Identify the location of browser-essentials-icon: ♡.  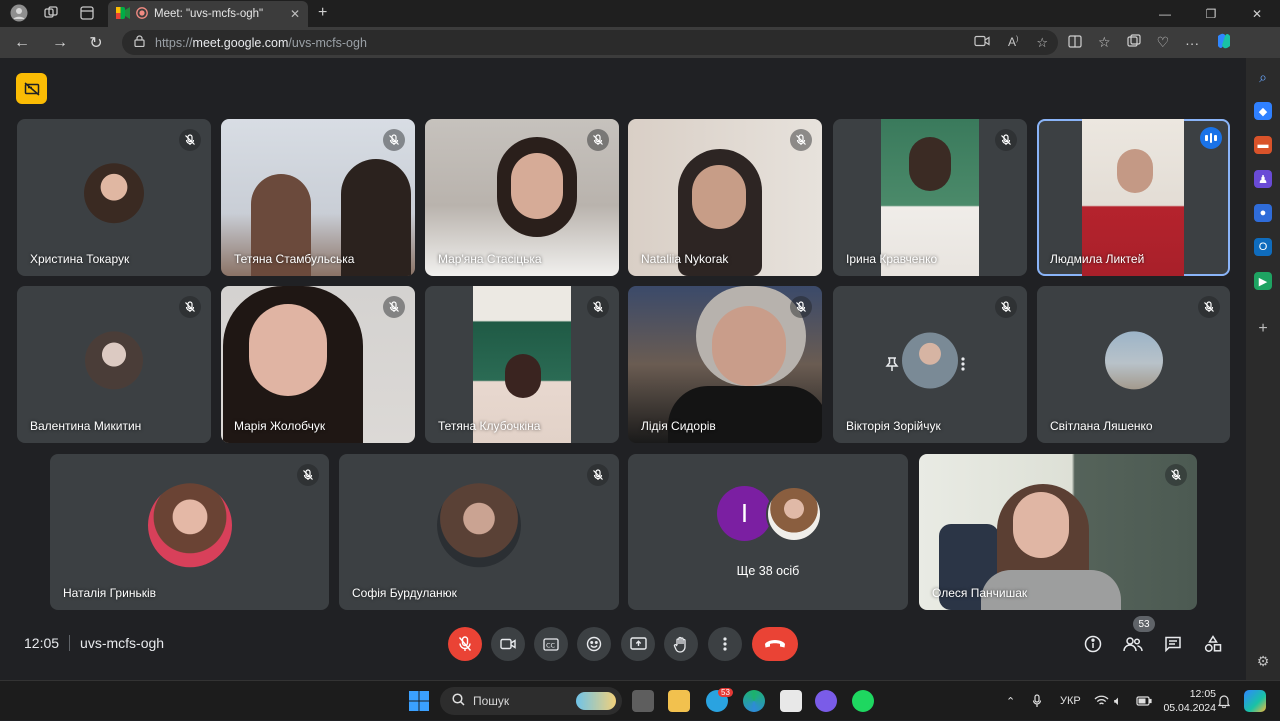
(1163, 42).